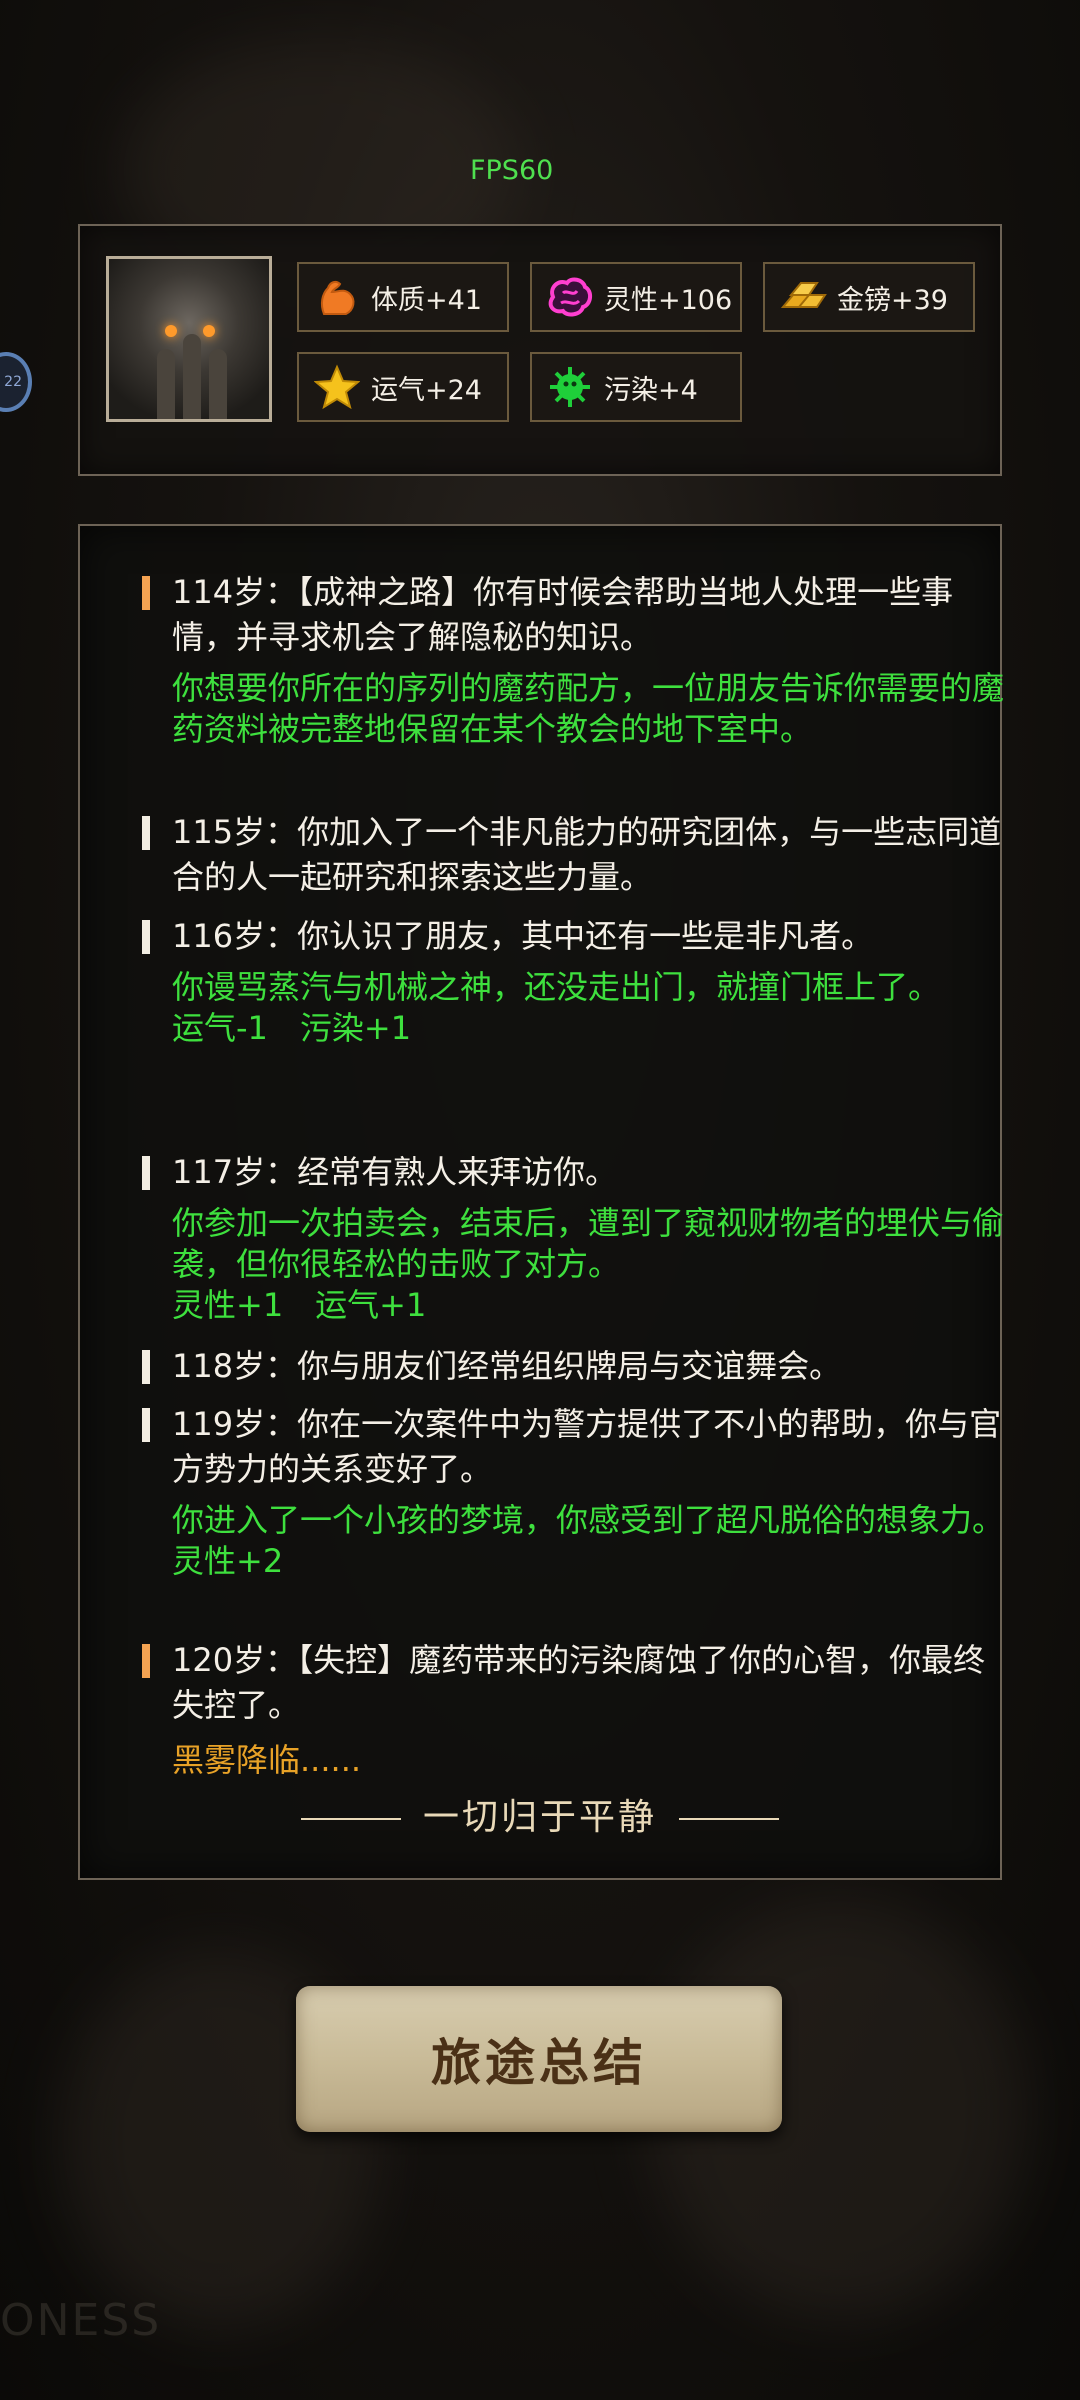 The height and width of the screenshot is (2400, 1080). I want to click on entry-text: 119岁：你在一次案件中为警方提供了不小的帮助，你与官方势力的关系变好了。, so click(587, 1446).